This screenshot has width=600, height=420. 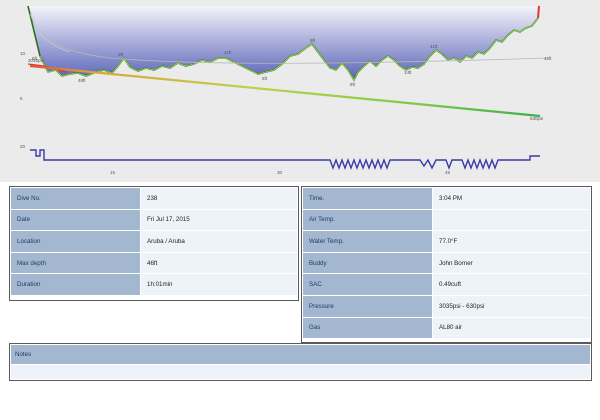 What do you see at coordinates (448, 172) in the screenshot?
I see `time-label: 45` at bounding box center [448, 172].